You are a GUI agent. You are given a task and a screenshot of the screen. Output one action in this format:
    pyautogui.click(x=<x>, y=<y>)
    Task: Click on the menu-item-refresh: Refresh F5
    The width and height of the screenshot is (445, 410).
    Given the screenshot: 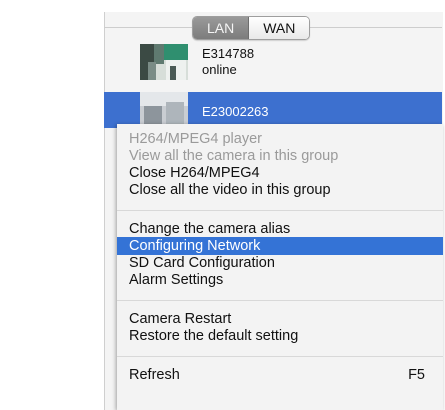 What is the action you would take?
    pyautogui.click(x=280, y=375)
    